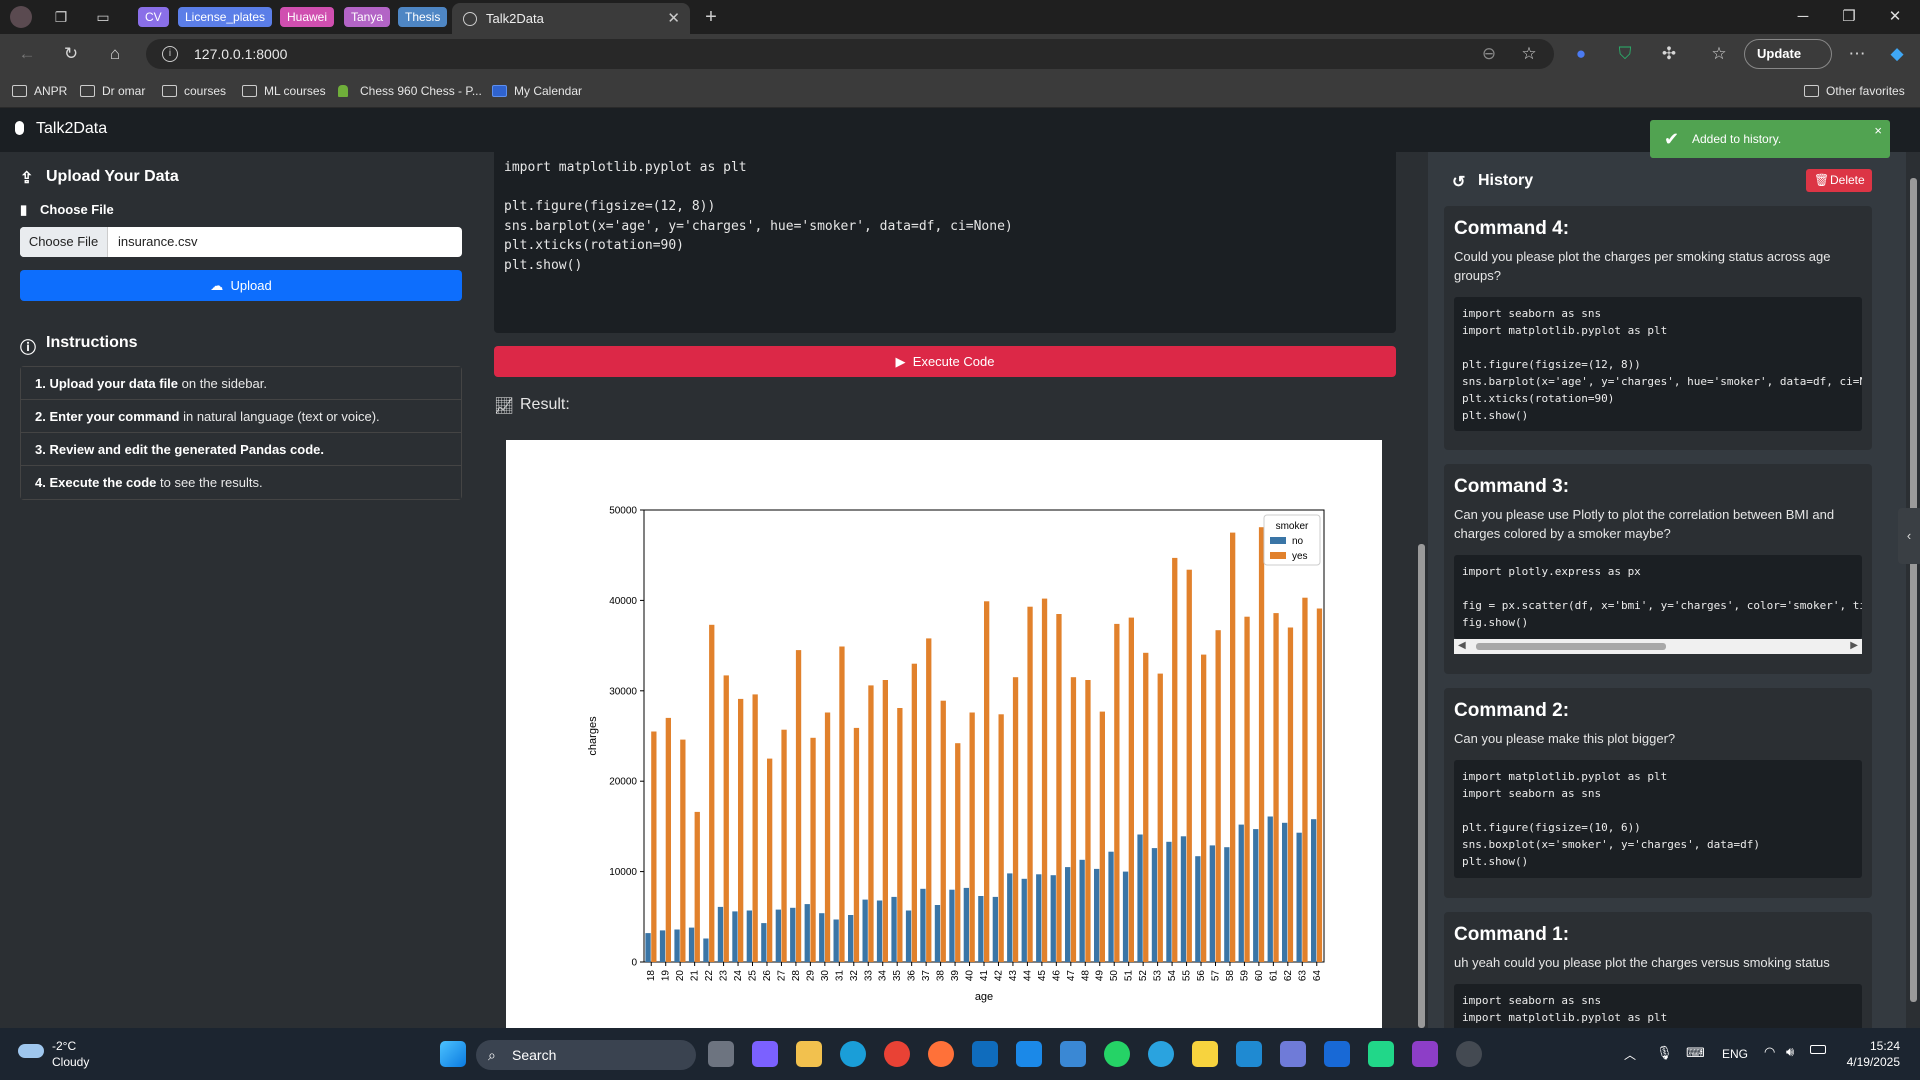 The width and height of the screenshot is (1920, 1080). I want to click on trello-icon, so click(1337, 1054).